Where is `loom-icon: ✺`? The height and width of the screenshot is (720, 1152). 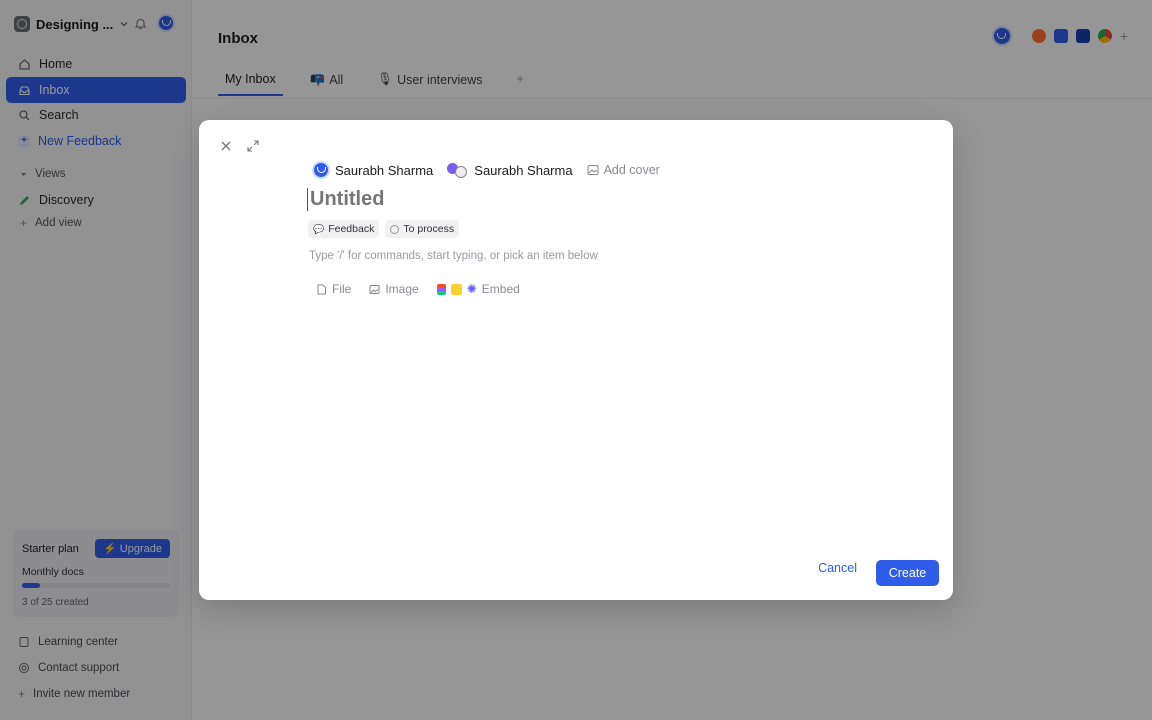 loom-icon: ✺ is located at coordinates (471, 289).